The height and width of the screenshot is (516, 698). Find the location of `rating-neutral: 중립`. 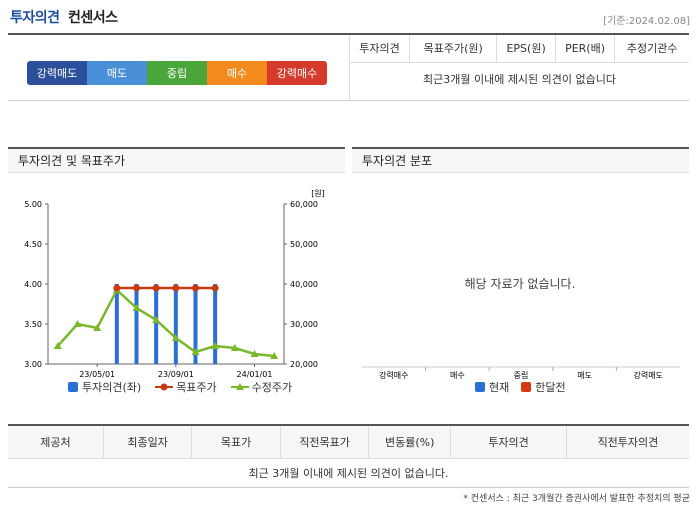

rating-neutral: 중립 is located at coordinates (177, 73).